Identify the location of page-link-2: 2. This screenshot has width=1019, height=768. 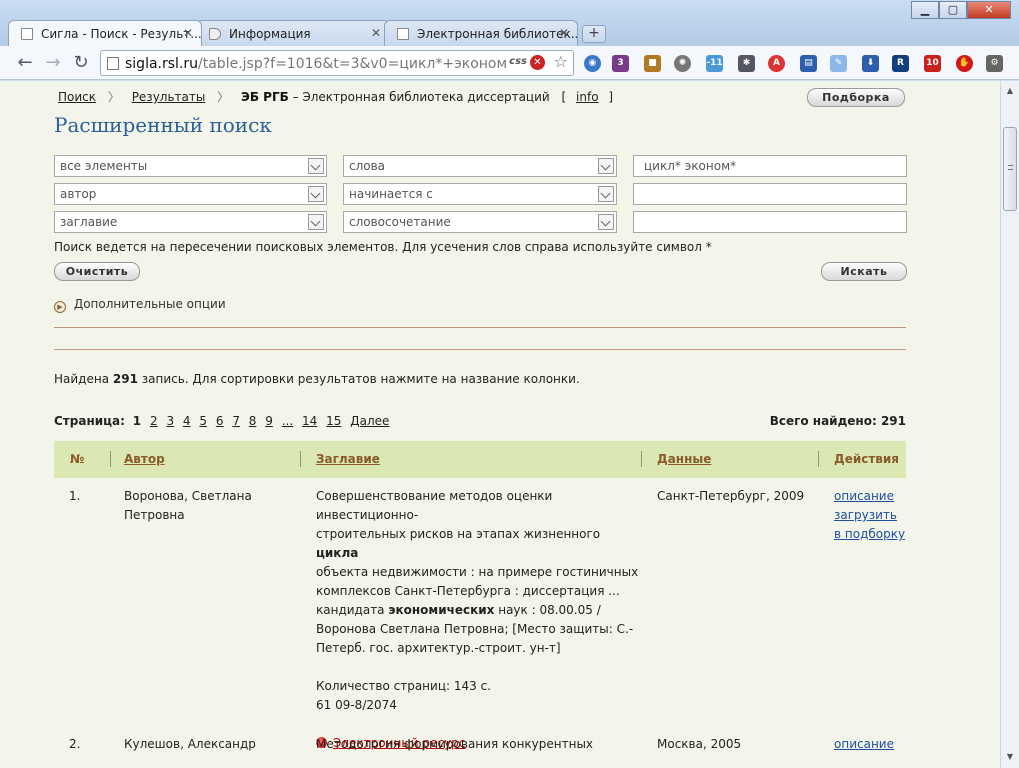
(154, 421).